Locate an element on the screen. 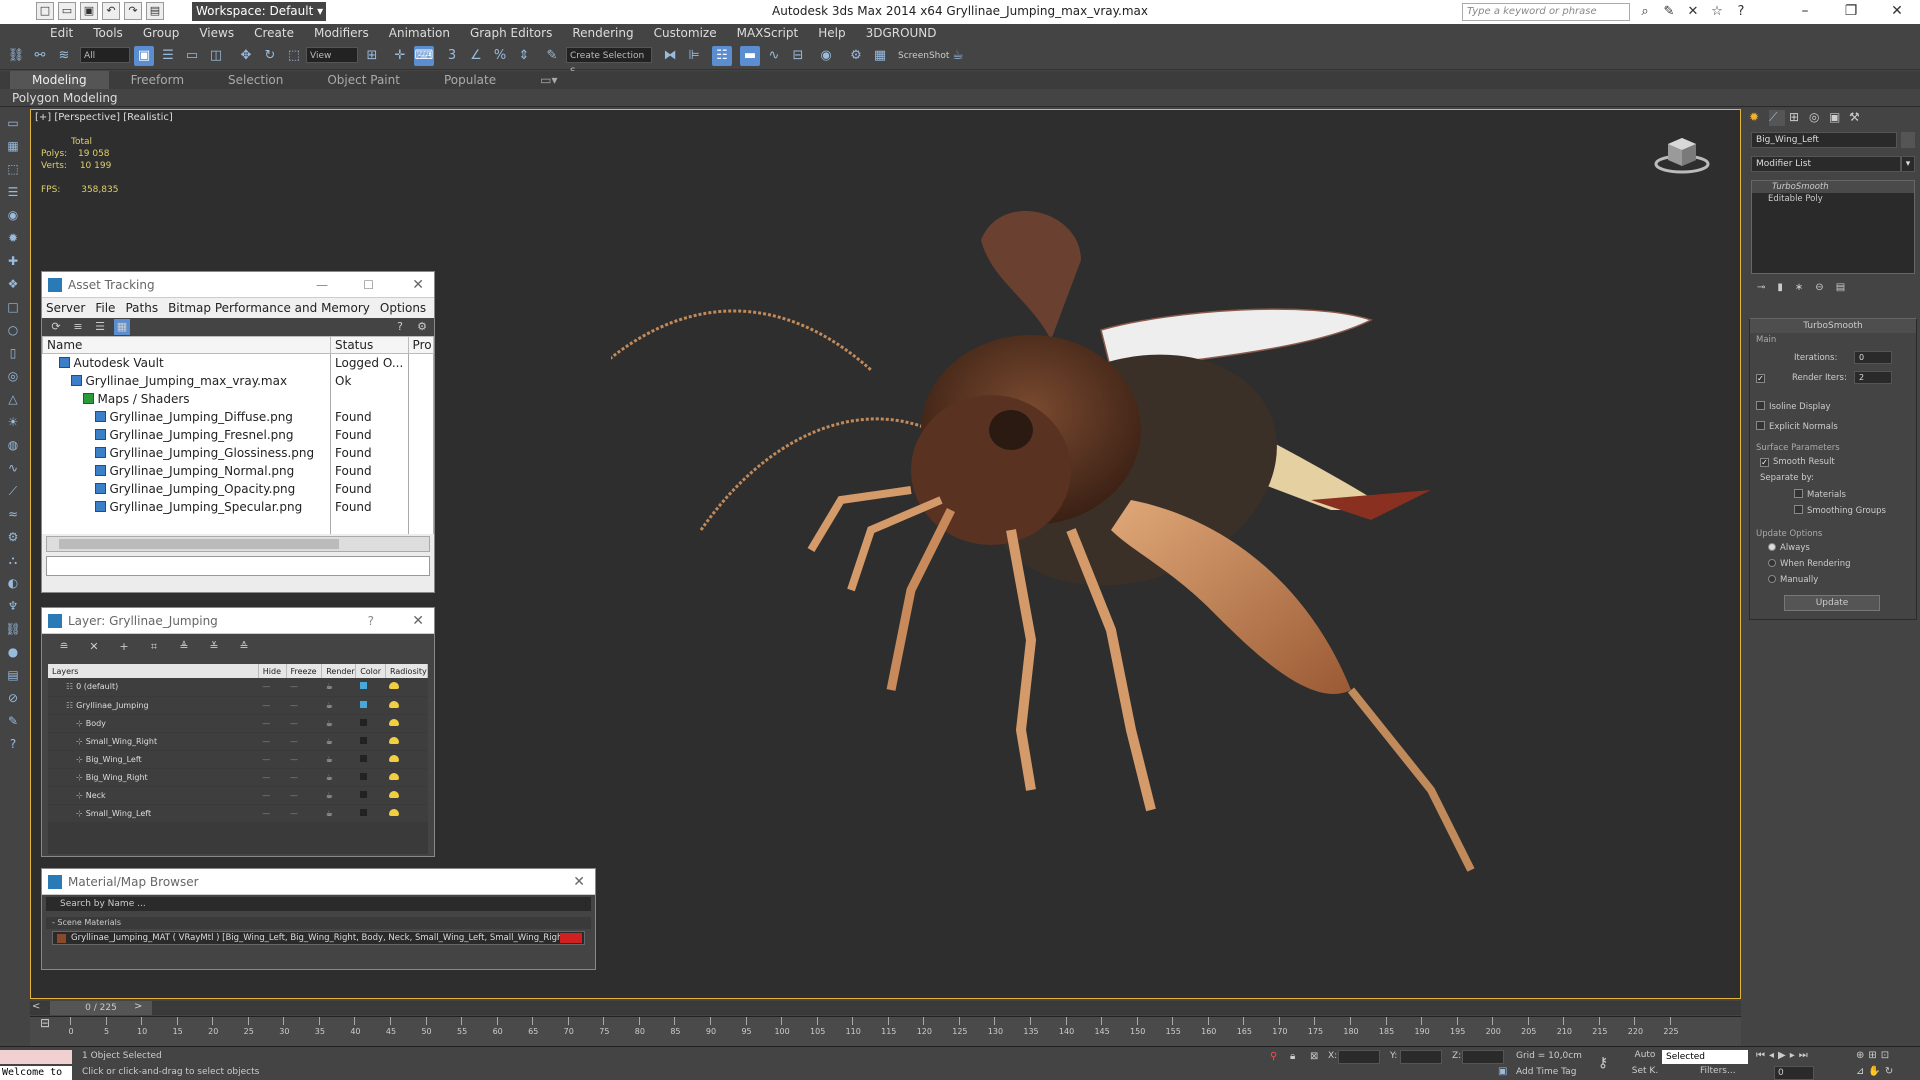 Image resolution: width=1920 pixels, height=1080 pixels. table-row: Gryllinae_Jumping_max_vray.max Ok is located at coordinates (238, 380).